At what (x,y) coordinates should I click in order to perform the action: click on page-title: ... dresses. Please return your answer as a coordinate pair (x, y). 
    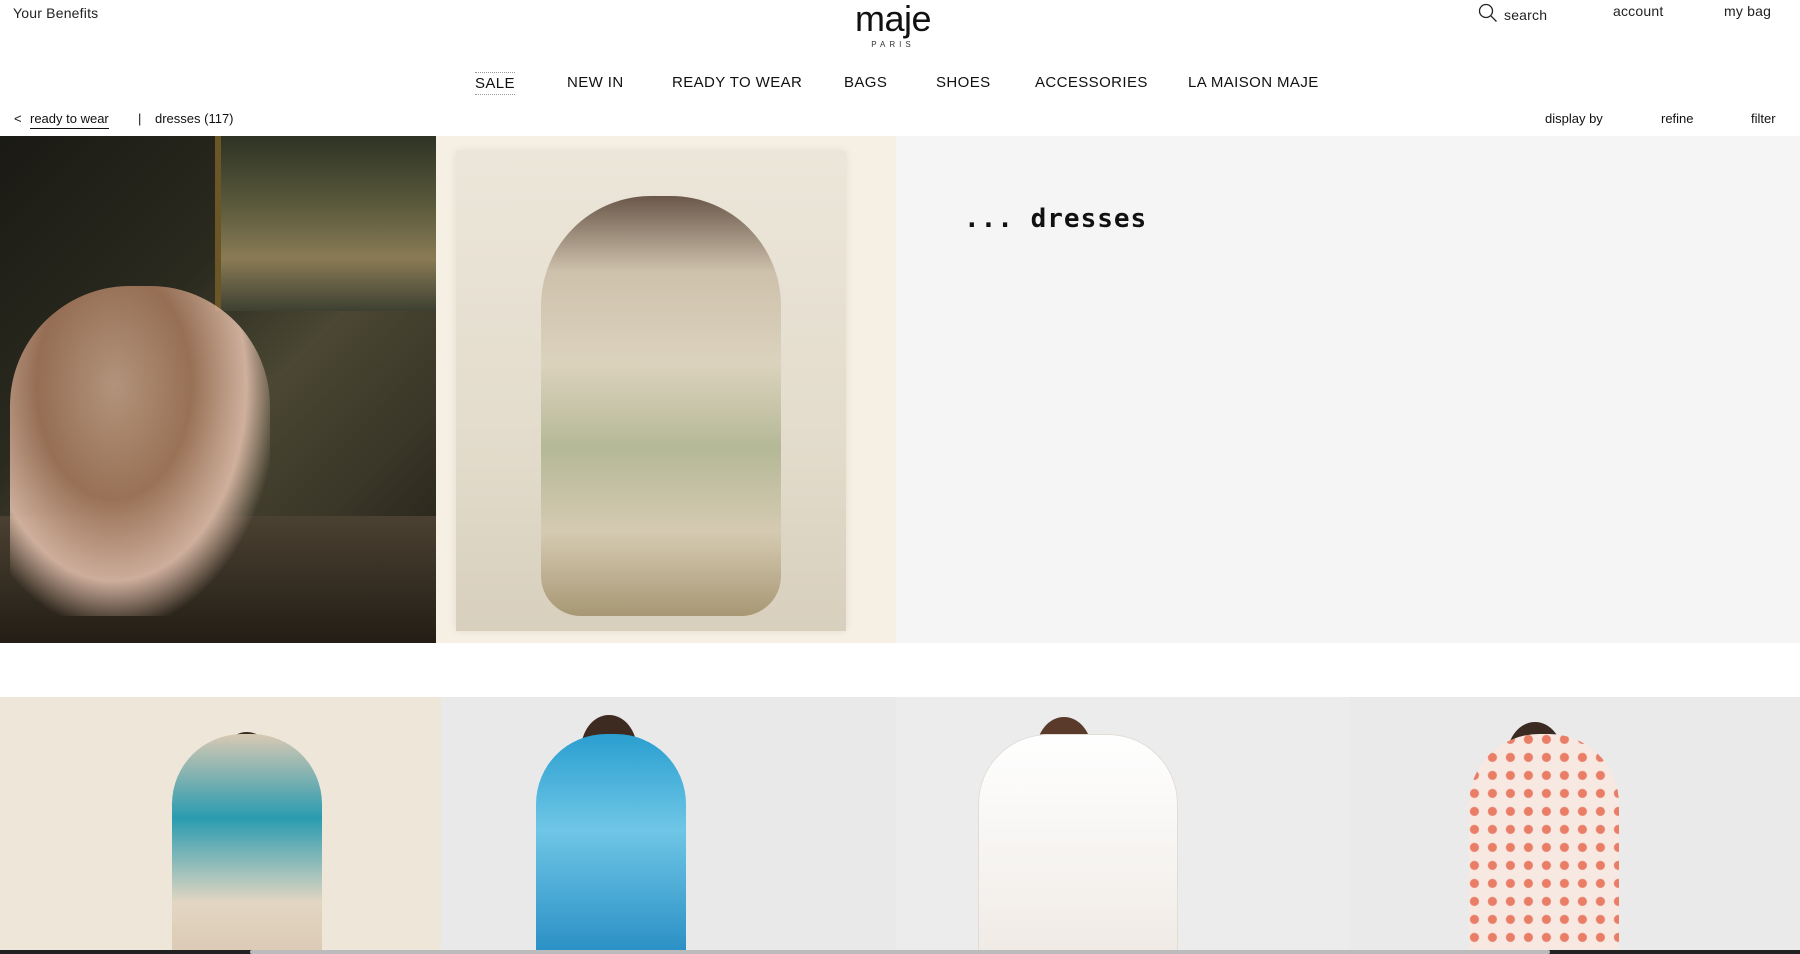
    Looking at the image, I should click on (1056, 219).